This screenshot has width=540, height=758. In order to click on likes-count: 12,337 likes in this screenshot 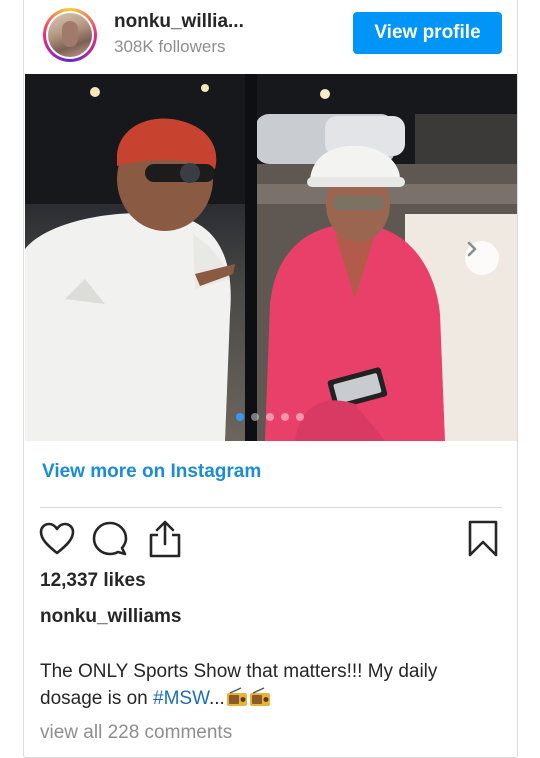, I will do `click(93, 581)`.